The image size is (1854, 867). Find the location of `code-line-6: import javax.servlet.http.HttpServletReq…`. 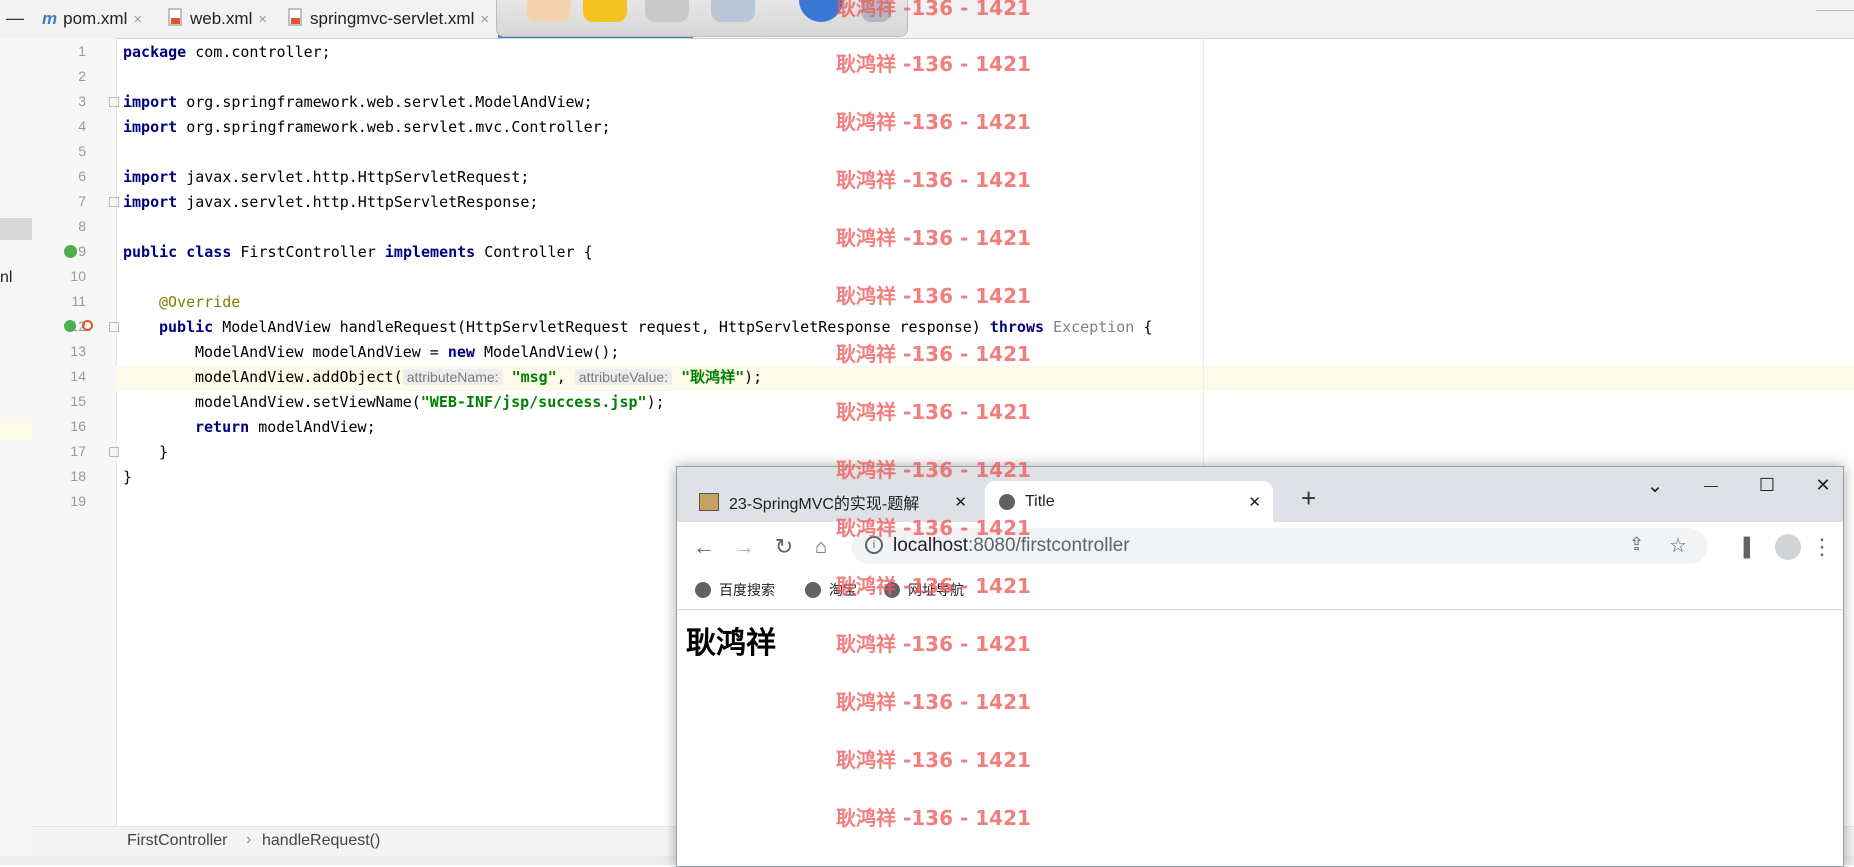

code-line-6: import javax.servlet.http.HttpServletReq… is located at coordinates (326, 177).